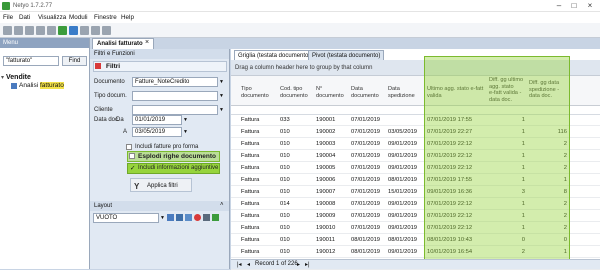  I want to click on next-record-icon: ▸, so click(298, 264).